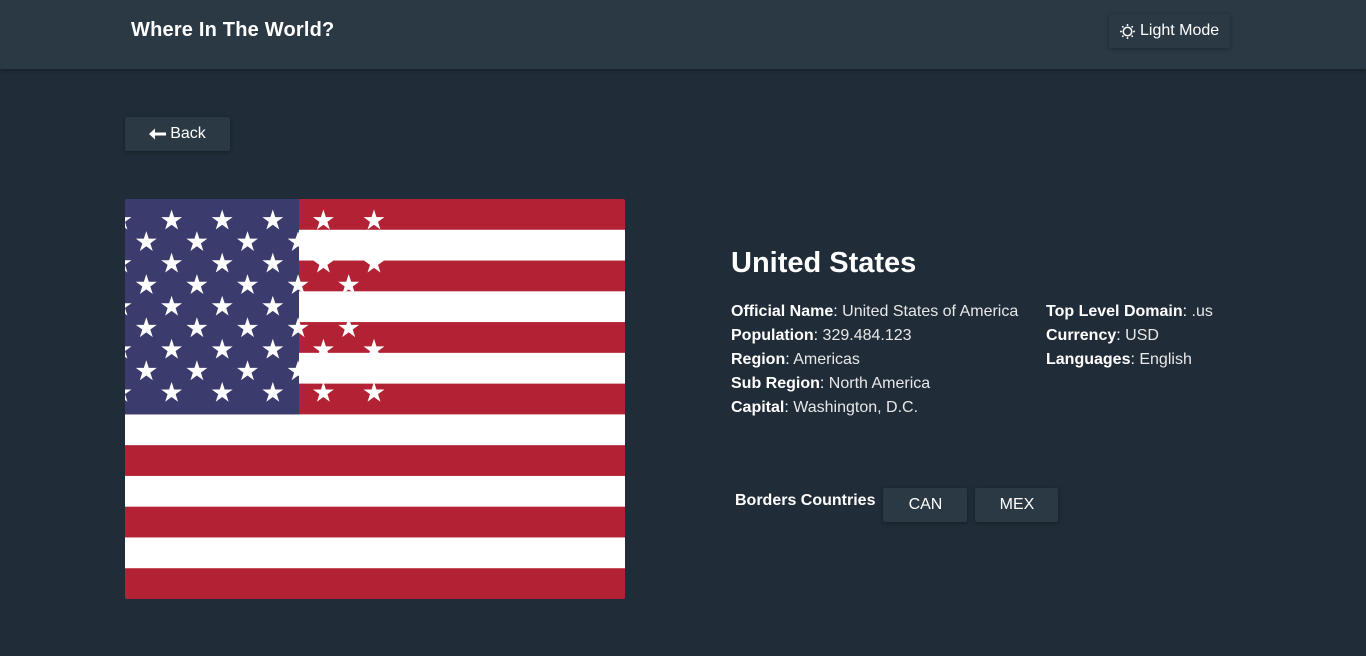 Image resolution: width=1366 pixels, height=656 pixels. I want to click on top-level-domain-row: Top Level Domain: .us, so click(1129, 311).